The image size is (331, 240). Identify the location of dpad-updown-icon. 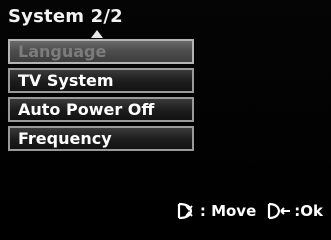
(187, 211).